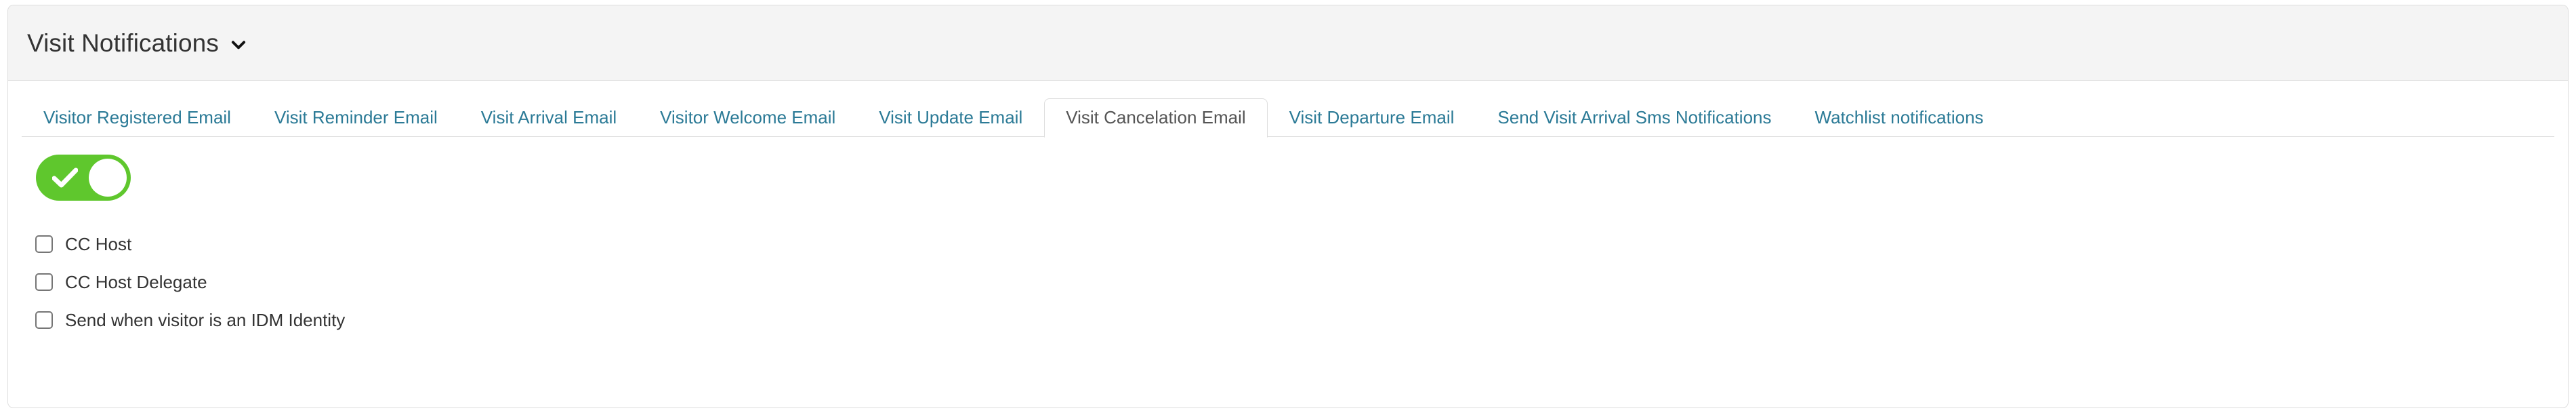 This screenshot has height=417, width=2576. Describe the element at coordinates (205, 320) in the screenshot. I see `checkbox-label-send-when-visitor-is-idm-identity: Send when visitor is an IDM Identity` at that location.